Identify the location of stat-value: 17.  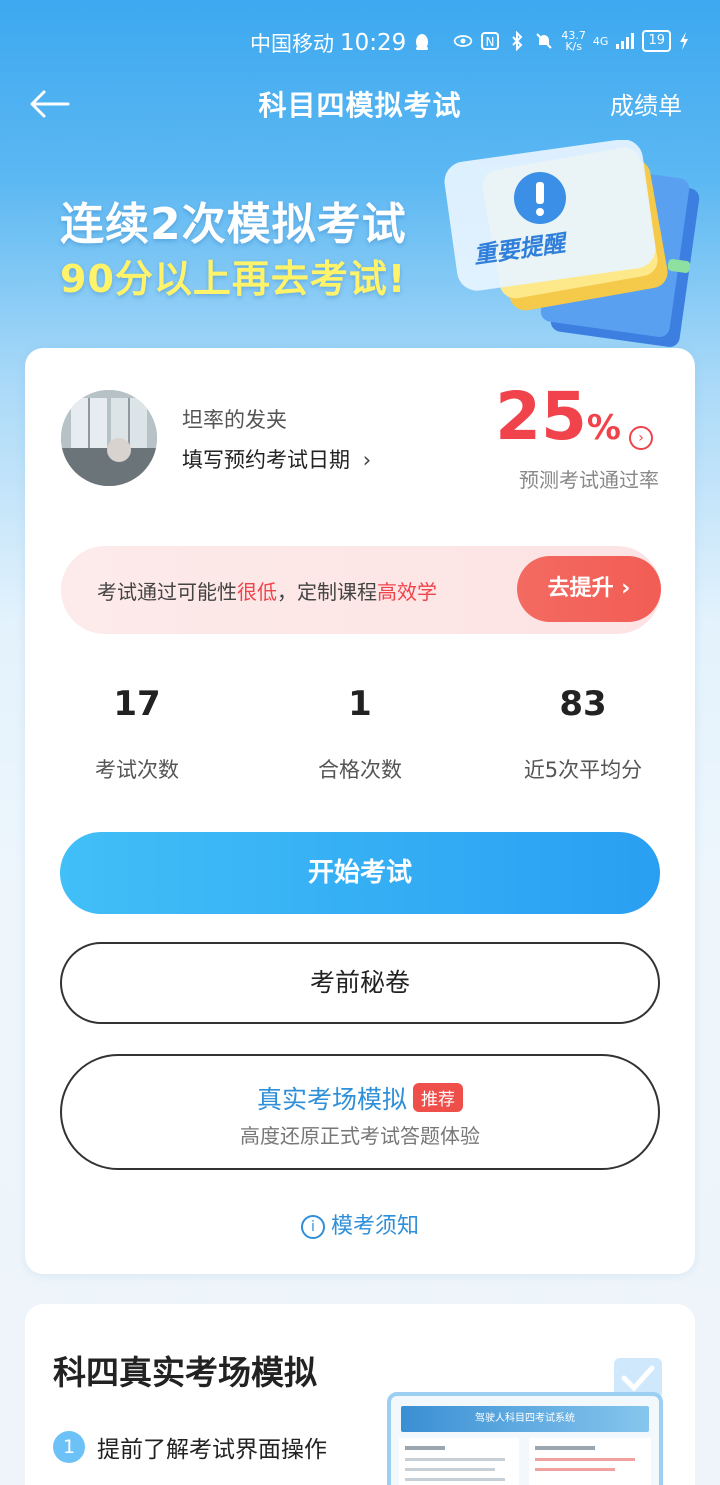
(137, 704).